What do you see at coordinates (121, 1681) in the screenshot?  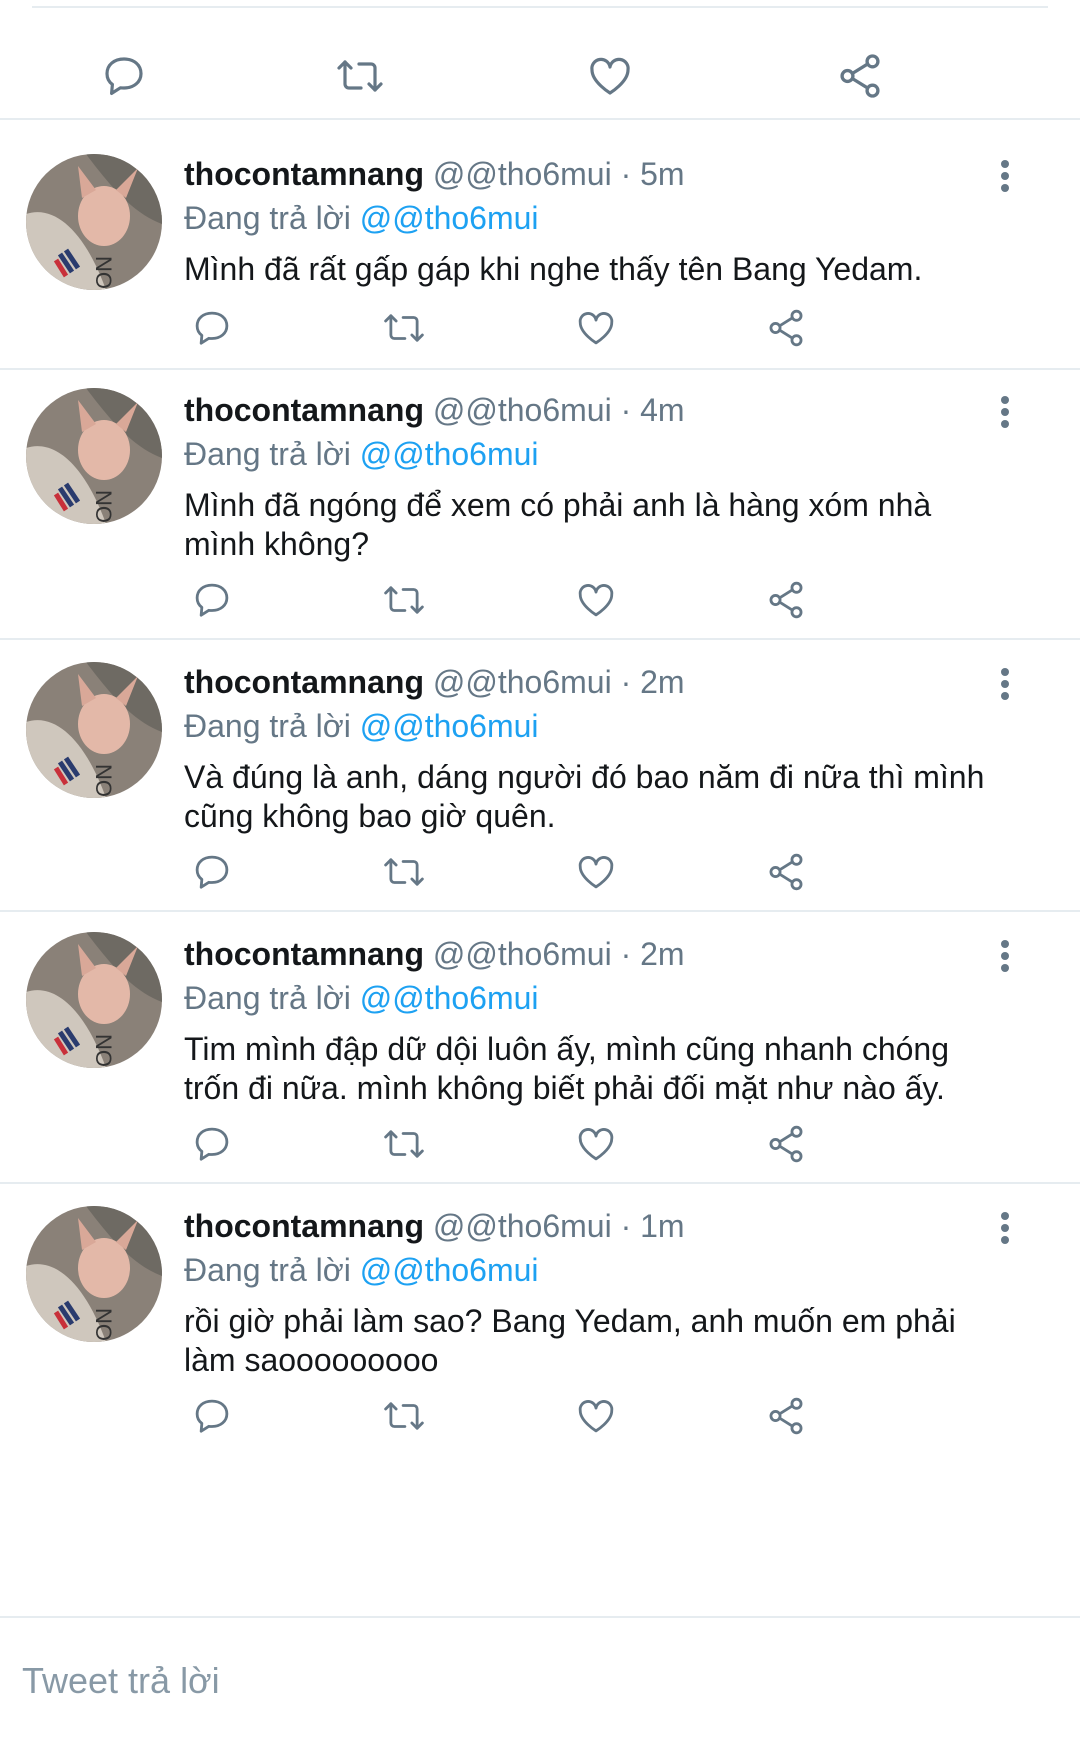 I see `reply-input-placeholder: Tweet trả lời` at bounding box center [121, 1681].